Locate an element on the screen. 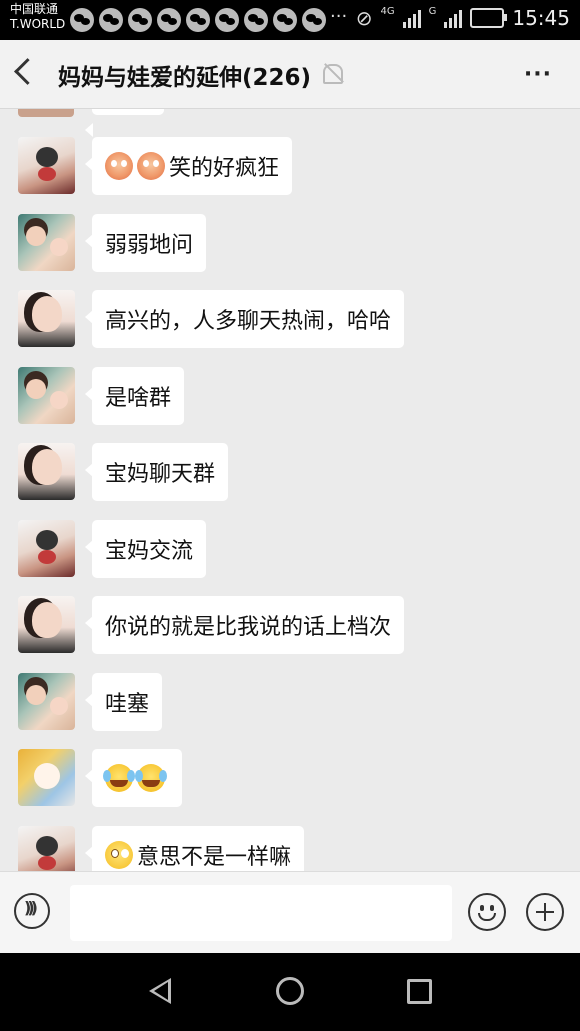 This screenshot has height=1031, width=580. carrier-brand: T.WORLD is located at coordinates (38, 24).